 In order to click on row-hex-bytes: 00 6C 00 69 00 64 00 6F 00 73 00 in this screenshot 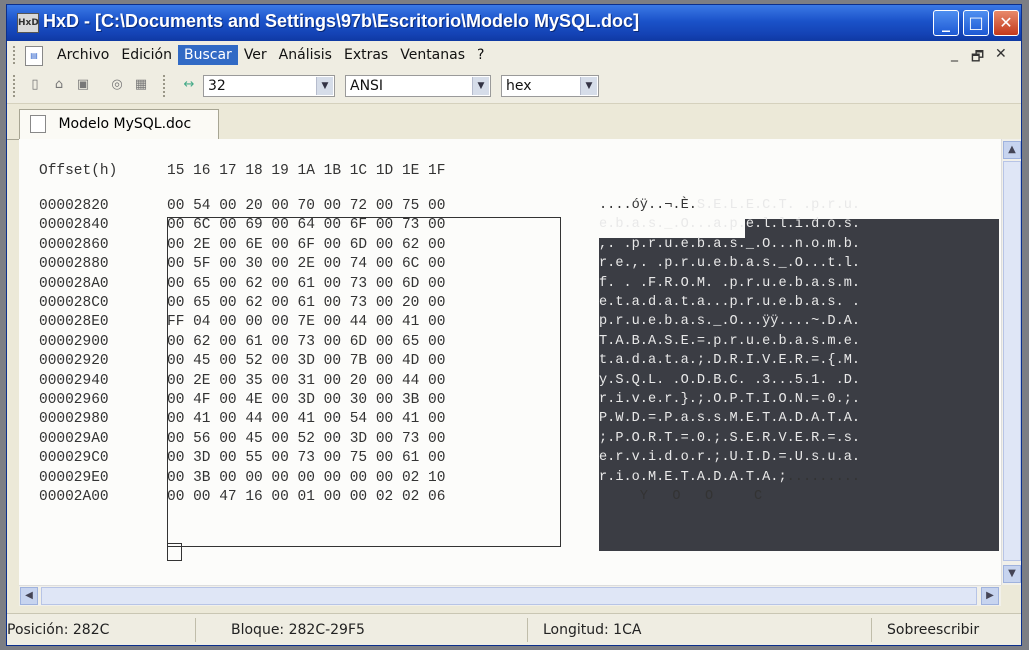, I will do `click(306, 225)`.